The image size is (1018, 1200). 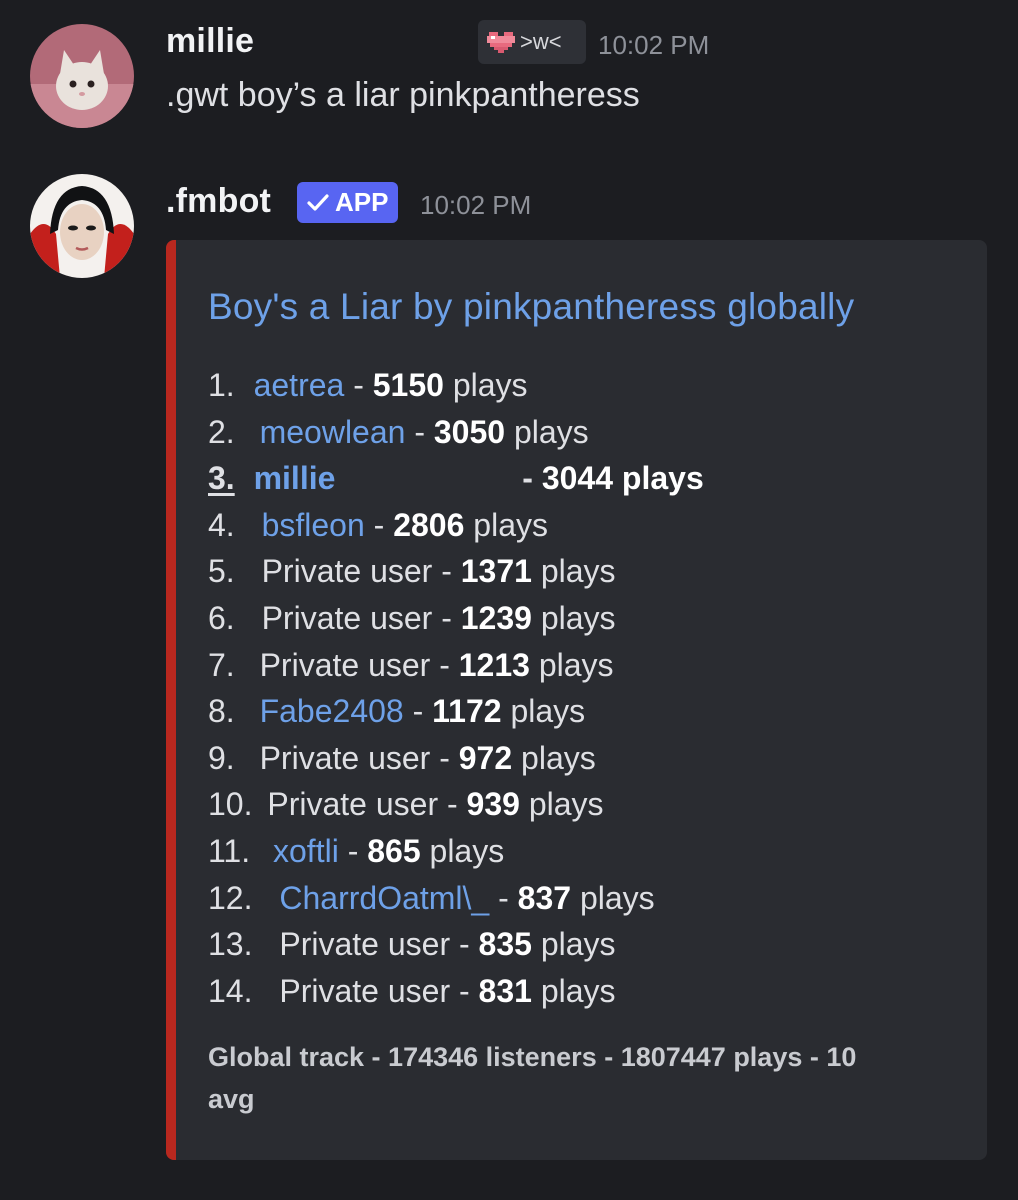 I want to click on rank-number: 11., so click(x=229, y=850).